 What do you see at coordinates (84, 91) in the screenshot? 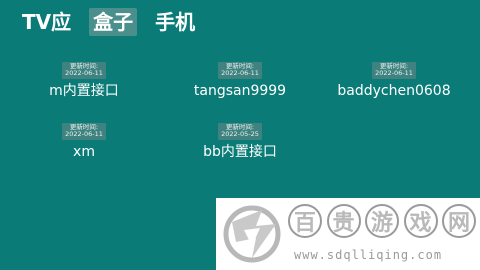
I see `source-name: m内置接口` at bounding box center [84, 91].